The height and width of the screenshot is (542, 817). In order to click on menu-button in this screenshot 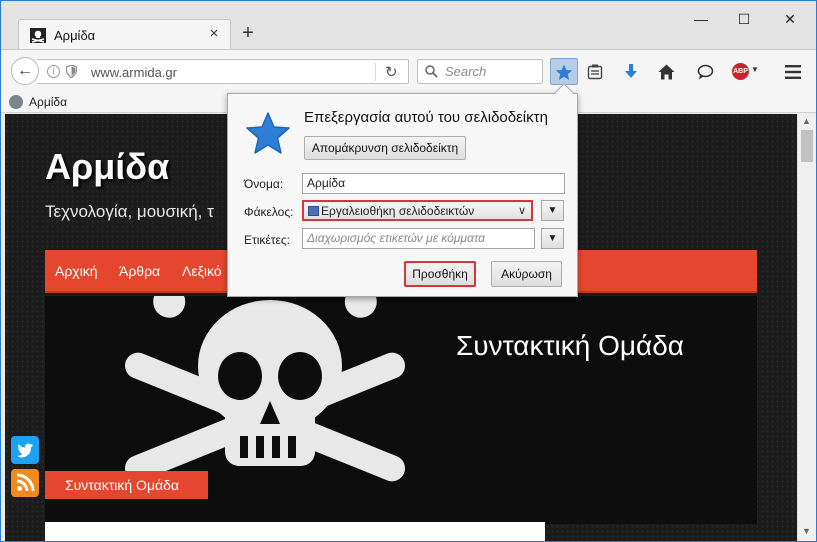, I will do `click(793, 71)`.